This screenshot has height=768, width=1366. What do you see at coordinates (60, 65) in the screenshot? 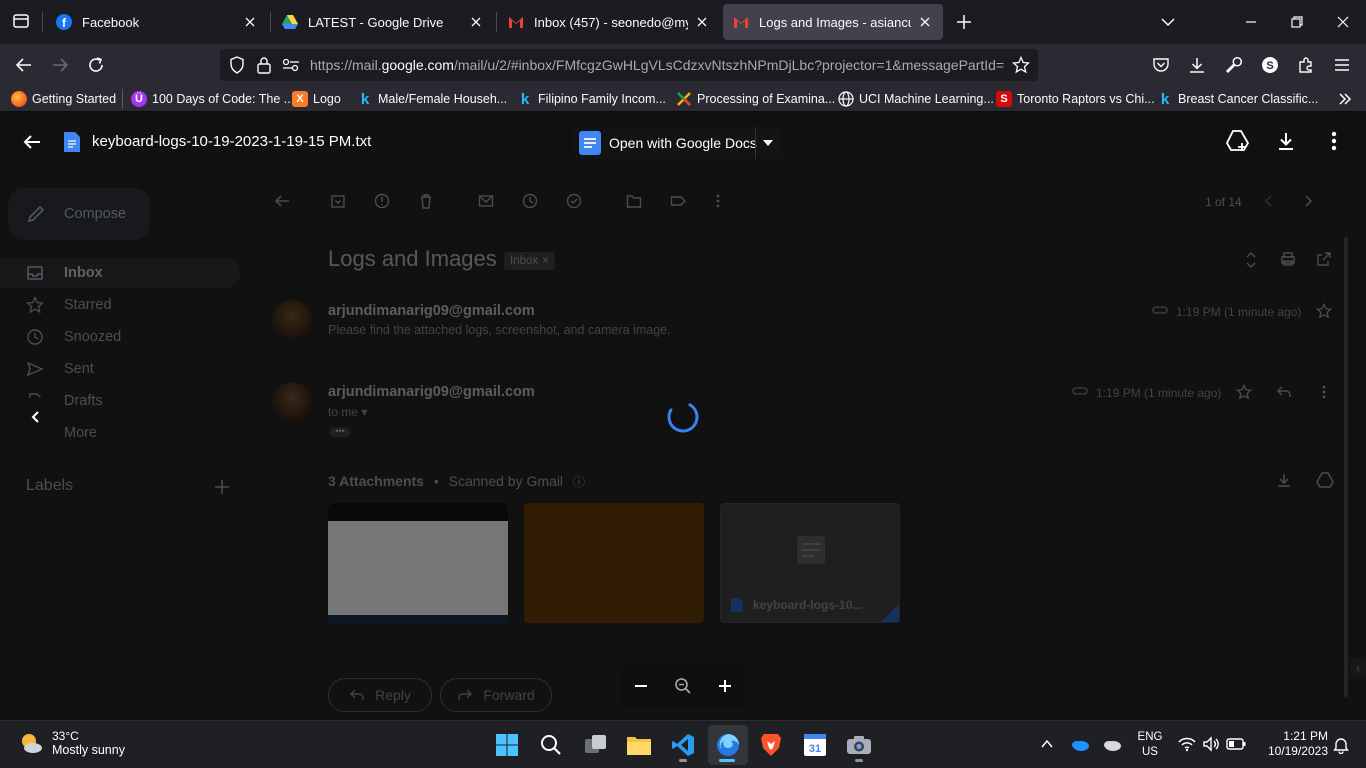
I see `forward-icon` at bounding box center [60, 65].